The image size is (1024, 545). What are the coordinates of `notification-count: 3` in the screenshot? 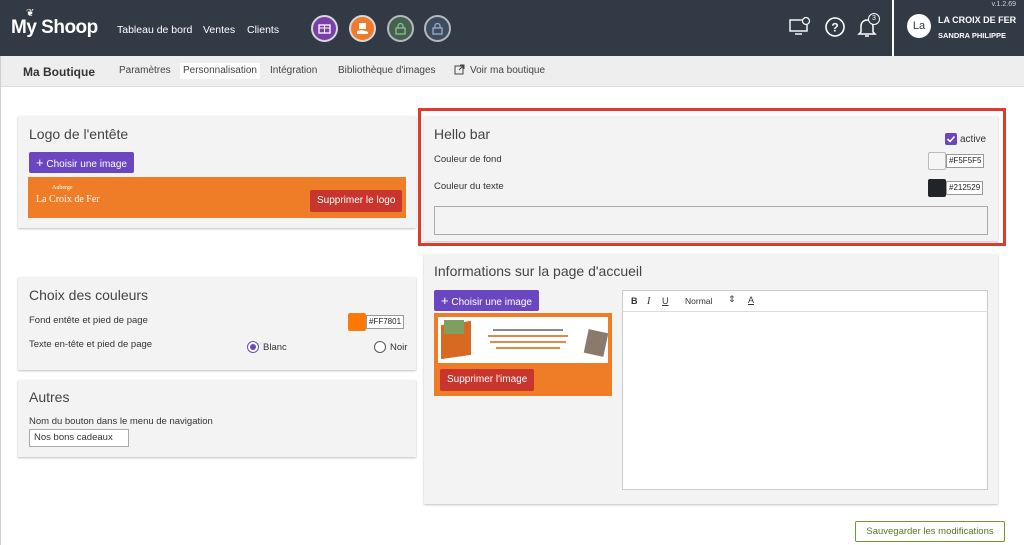 It's located at (874, 19).